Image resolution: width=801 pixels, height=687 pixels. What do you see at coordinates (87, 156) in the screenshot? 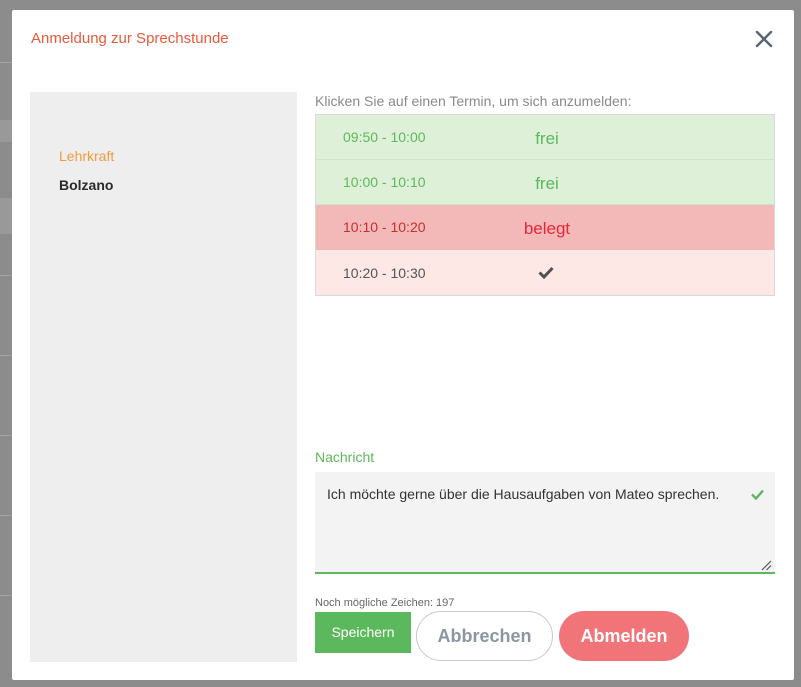
I see `teacher-label: Lehrkraft` at bounding box center [87, 156].